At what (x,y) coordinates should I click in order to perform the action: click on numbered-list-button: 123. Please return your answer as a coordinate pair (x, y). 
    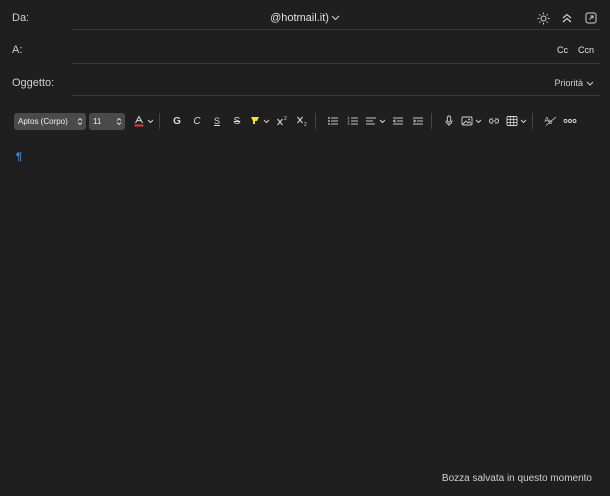
    Looking at the image, I should click on (353, 121).